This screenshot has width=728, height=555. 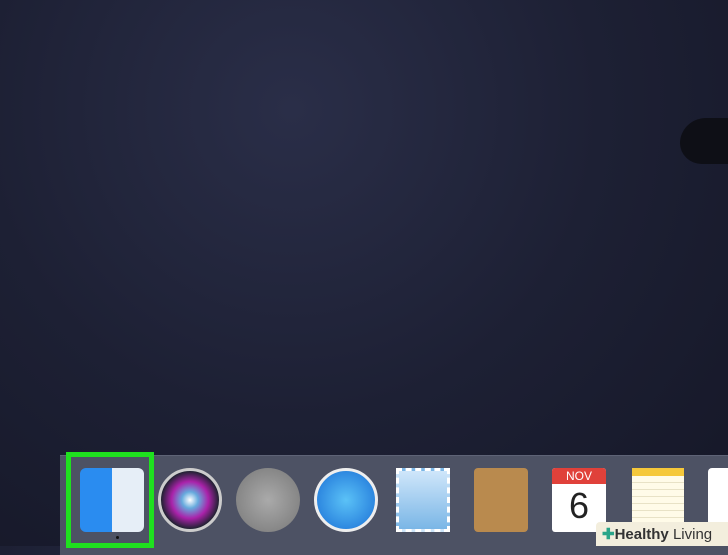 What do you see at coordinates (641, 534) in the screenshot?
I see `watermark-bold: Healthy` at bounding box center [641, 534].